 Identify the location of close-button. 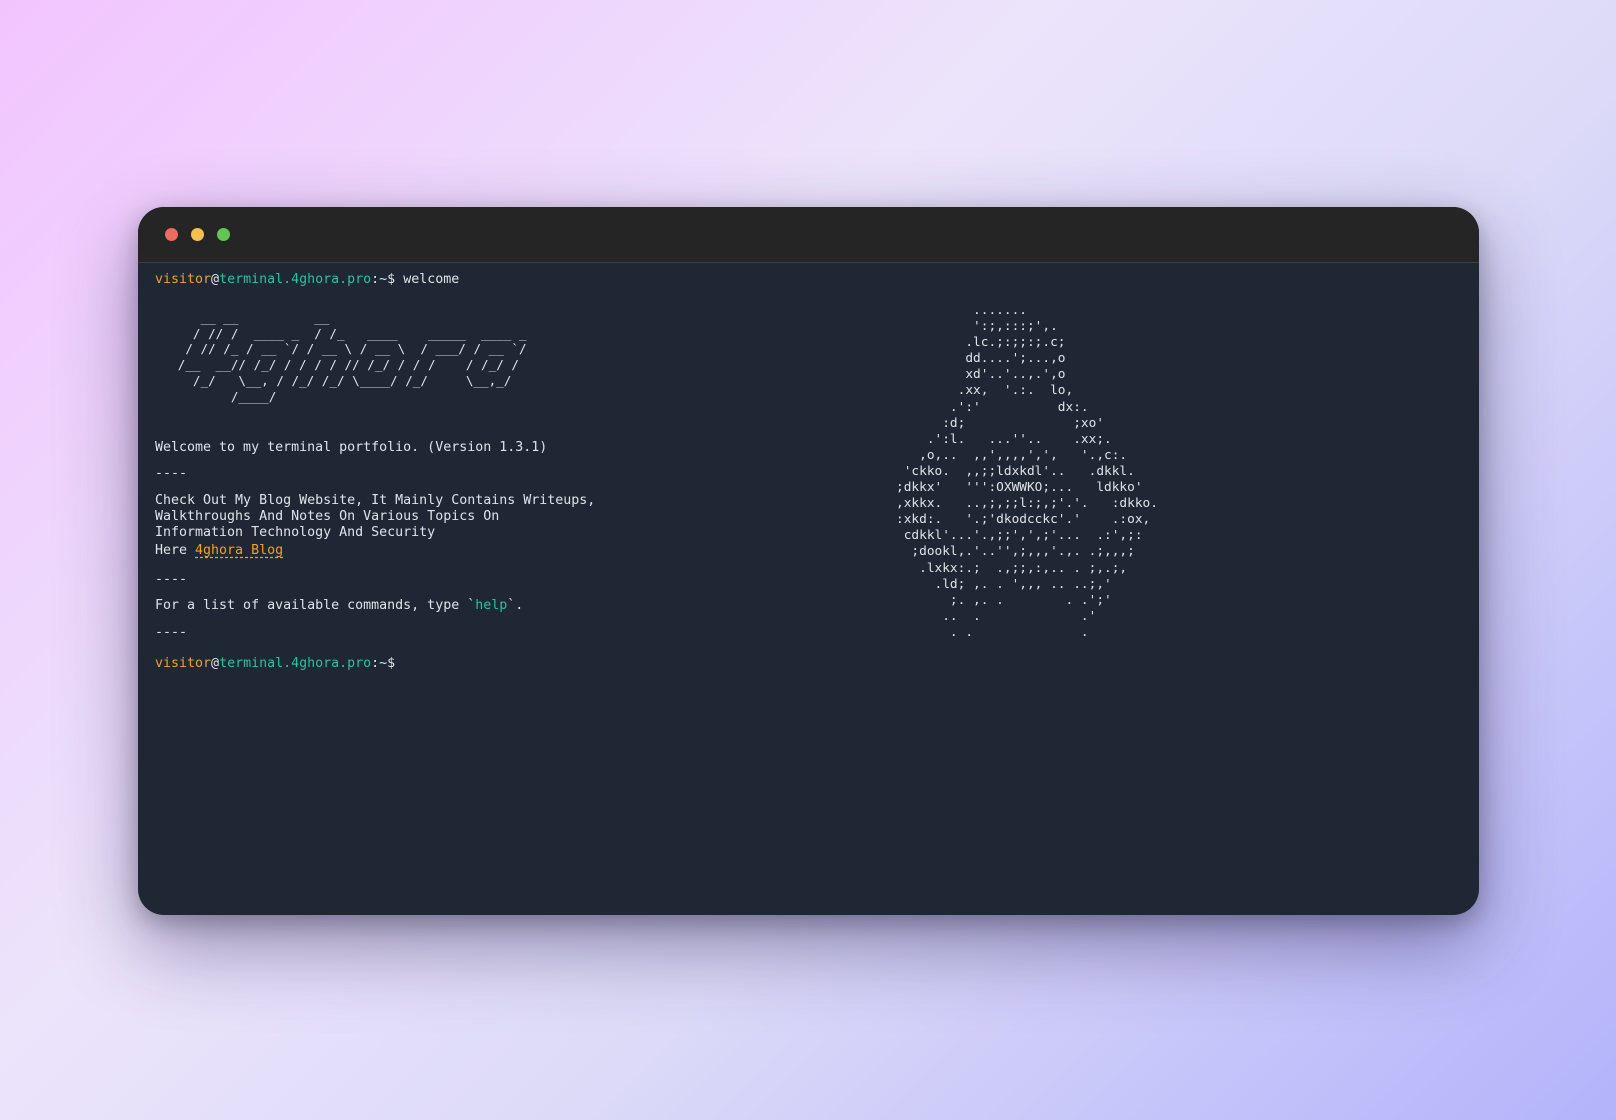
(171, 234).